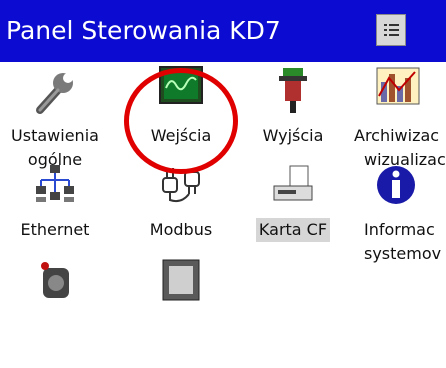 This screenshot has width=446, height=368. I want to click on list-menu-icon, so click(391, 30).